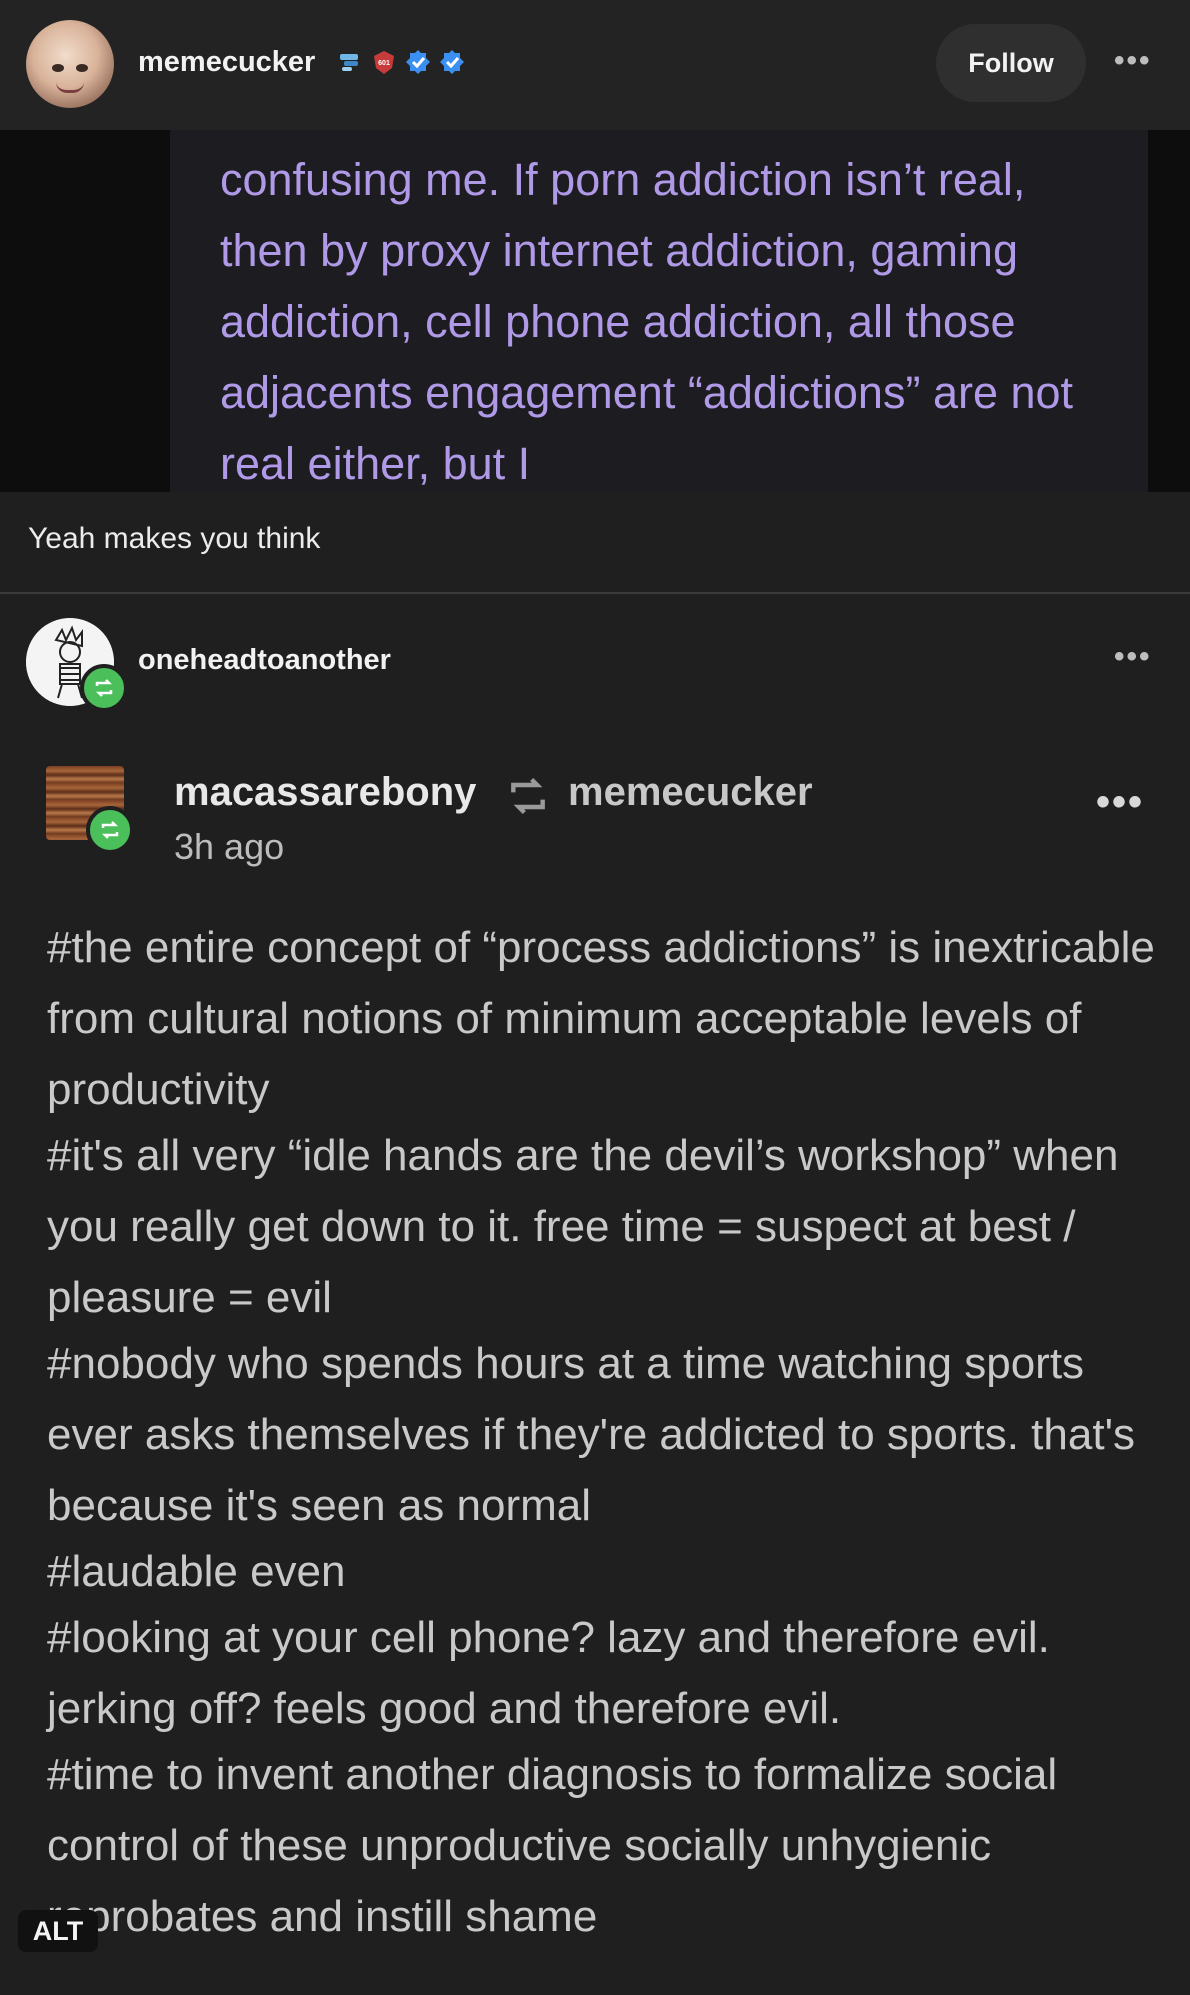 This screenshot has width=1190, height=1995. I want to click on scroll-badge-icon, so click(349, 62).